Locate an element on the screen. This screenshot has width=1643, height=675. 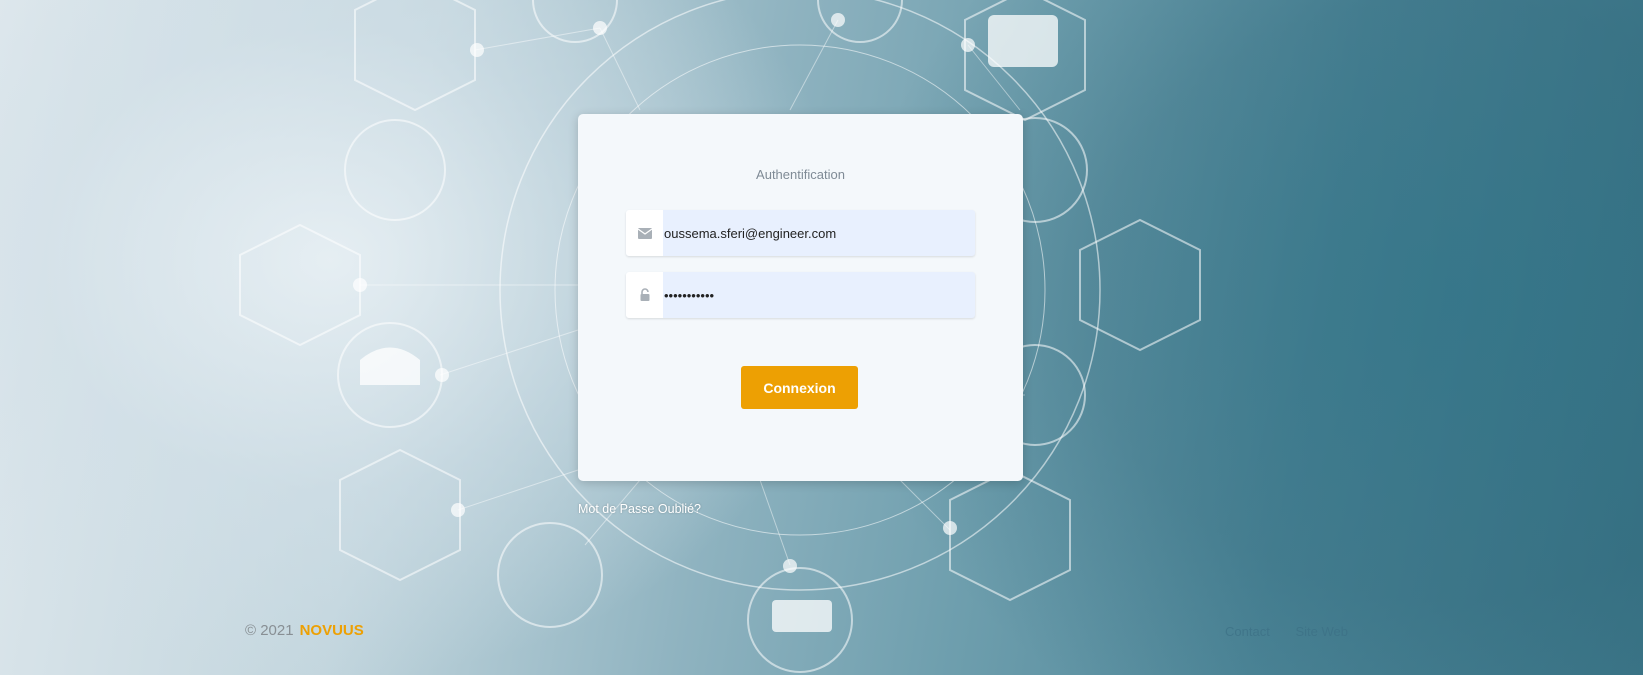
login-title: Authentification is located at coordinates (800, 174).